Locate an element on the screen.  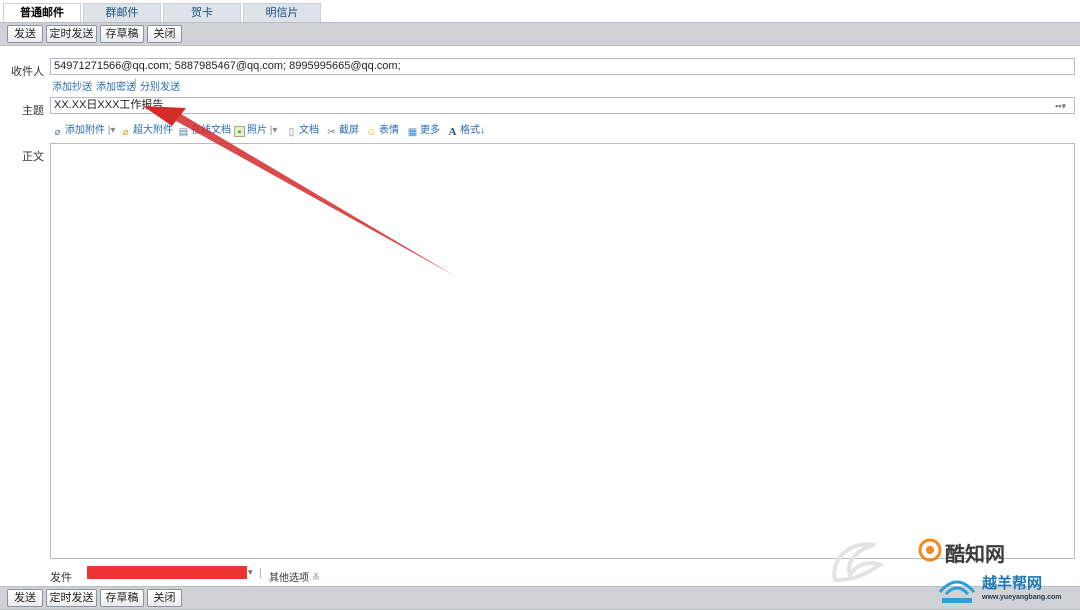
kuzhi-logo-icon is located at coordinates (930, 550).